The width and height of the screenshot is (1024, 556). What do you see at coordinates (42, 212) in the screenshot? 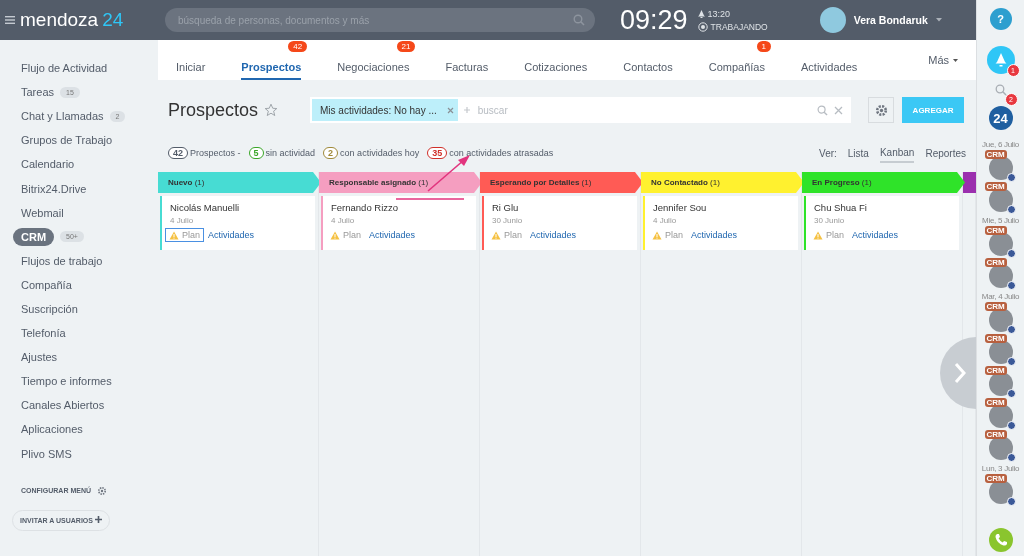
I see `sidebar-item: Webmail` at bounding box center [42, 212].